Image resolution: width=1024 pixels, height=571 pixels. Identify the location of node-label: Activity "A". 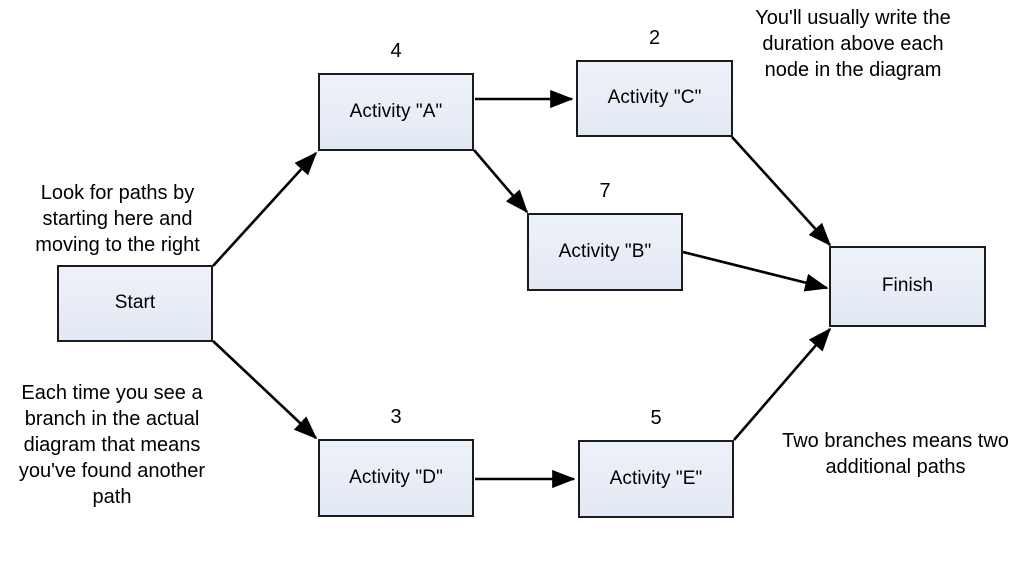
(396, 111).